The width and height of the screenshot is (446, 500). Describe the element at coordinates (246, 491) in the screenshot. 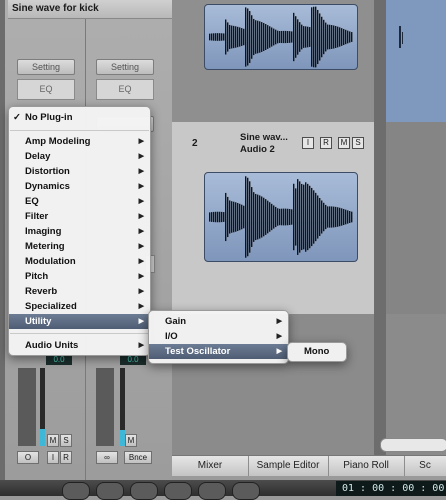

I see `loop-button` at that location.